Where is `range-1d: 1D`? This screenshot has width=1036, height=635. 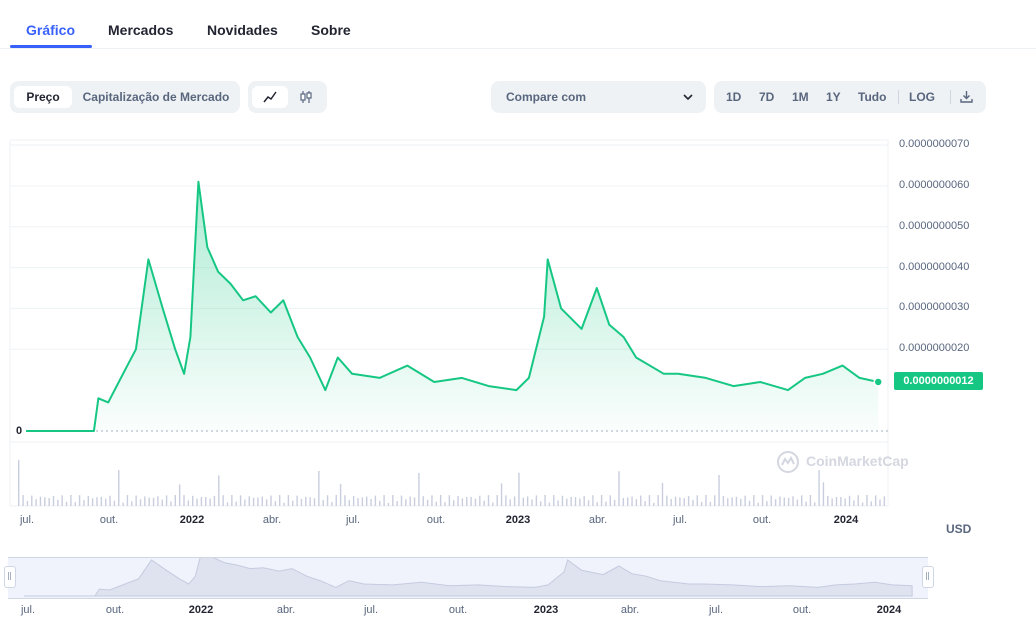 range-1d: 1D is located at coordinates (733, 97).